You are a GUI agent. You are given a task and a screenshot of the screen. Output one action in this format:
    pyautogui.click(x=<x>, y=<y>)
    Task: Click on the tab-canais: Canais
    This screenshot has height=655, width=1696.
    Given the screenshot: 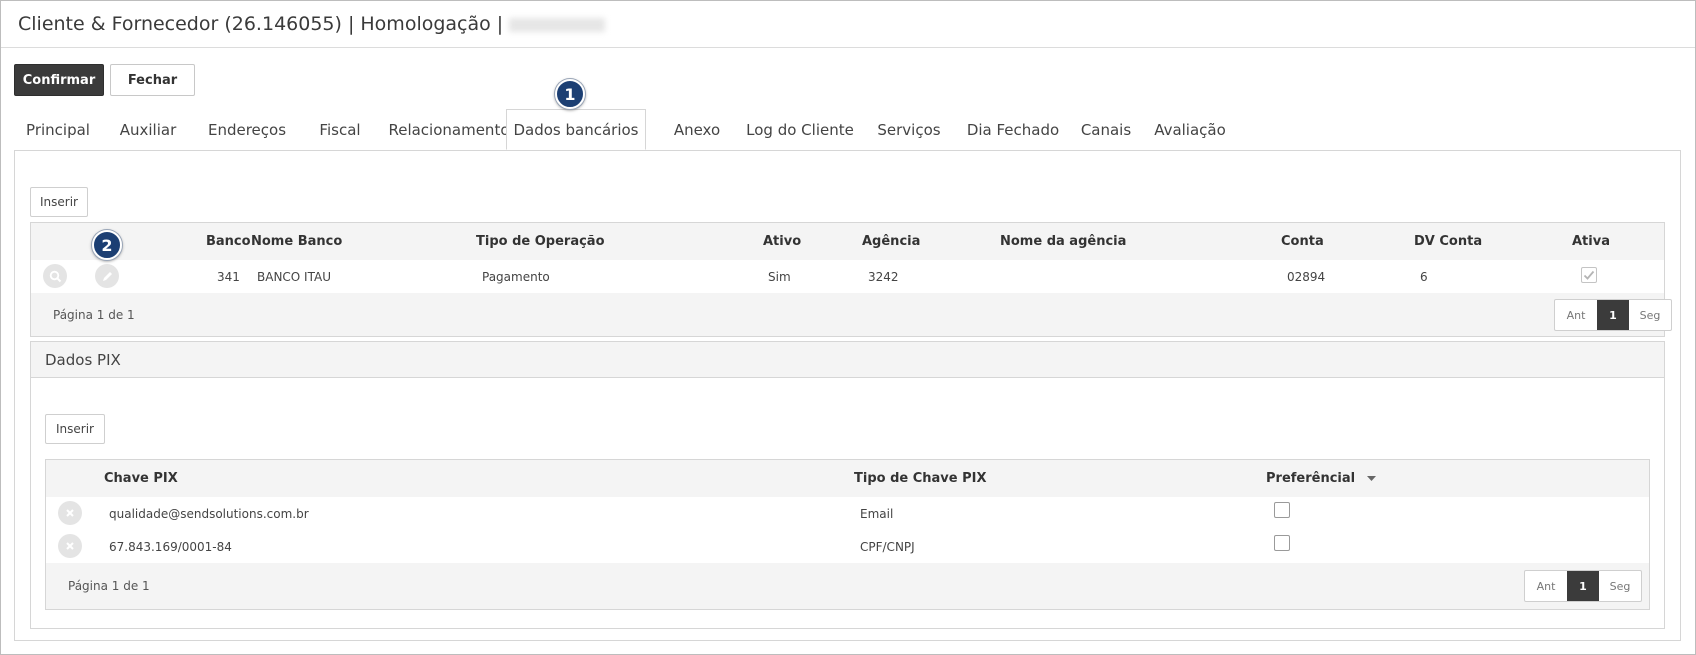 What is the action you would take?
    pyautogui.click(x=1106, y=129)
    